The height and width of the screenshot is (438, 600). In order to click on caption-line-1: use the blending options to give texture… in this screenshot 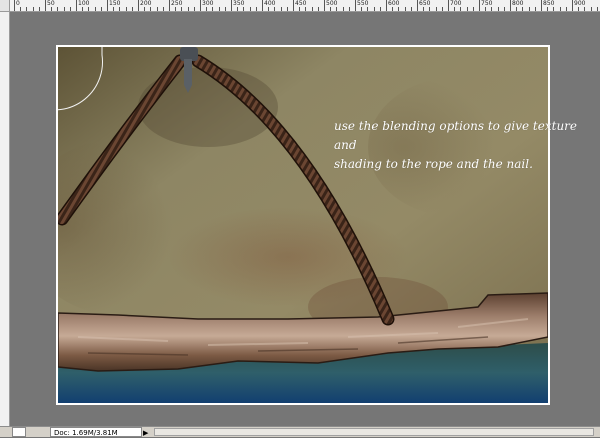, I will do `click(456, 135)`.